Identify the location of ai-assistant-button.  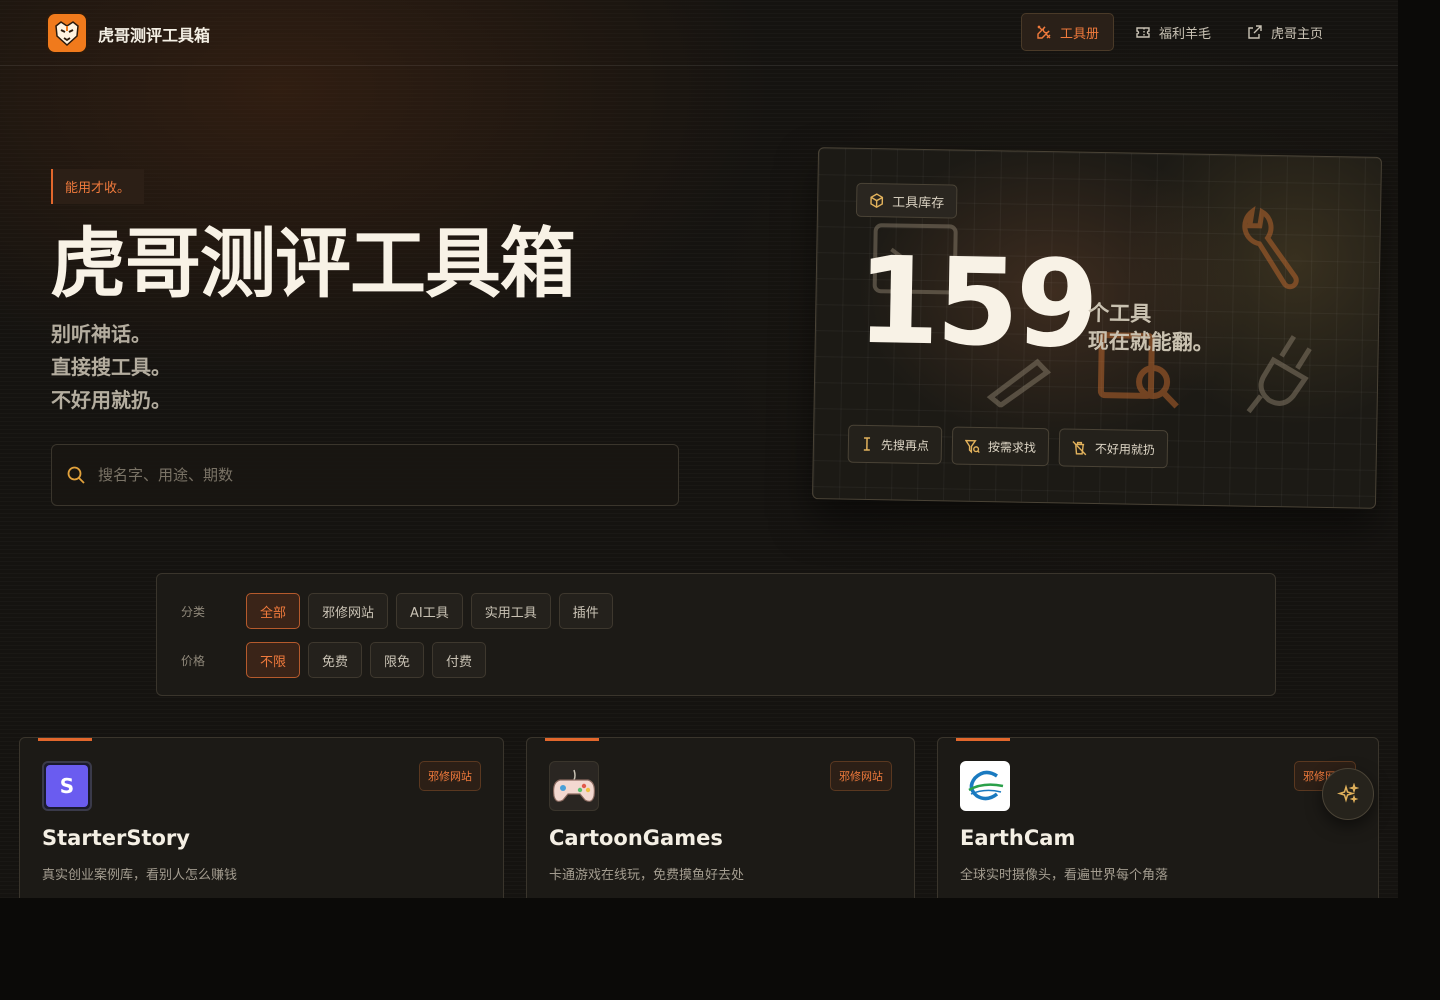
(1348, 794).